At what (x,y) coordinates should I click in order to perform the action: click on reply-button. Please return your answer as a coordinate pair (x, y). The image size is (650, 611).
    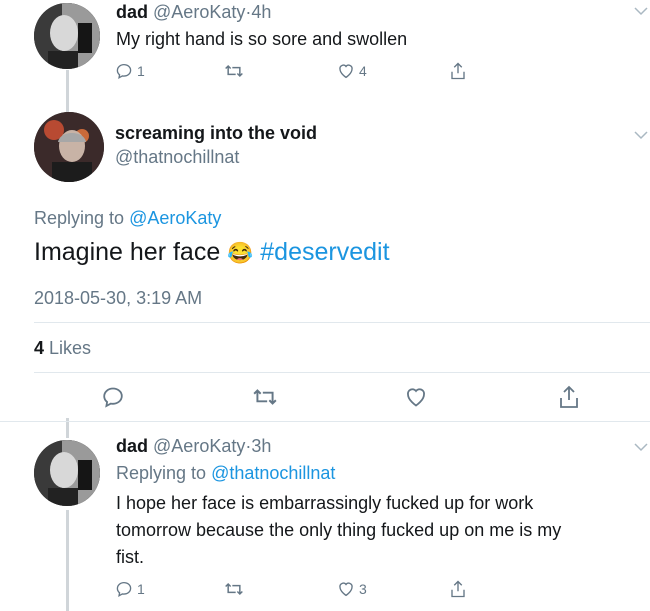
    Looking at the image, I should click on (113, 397).